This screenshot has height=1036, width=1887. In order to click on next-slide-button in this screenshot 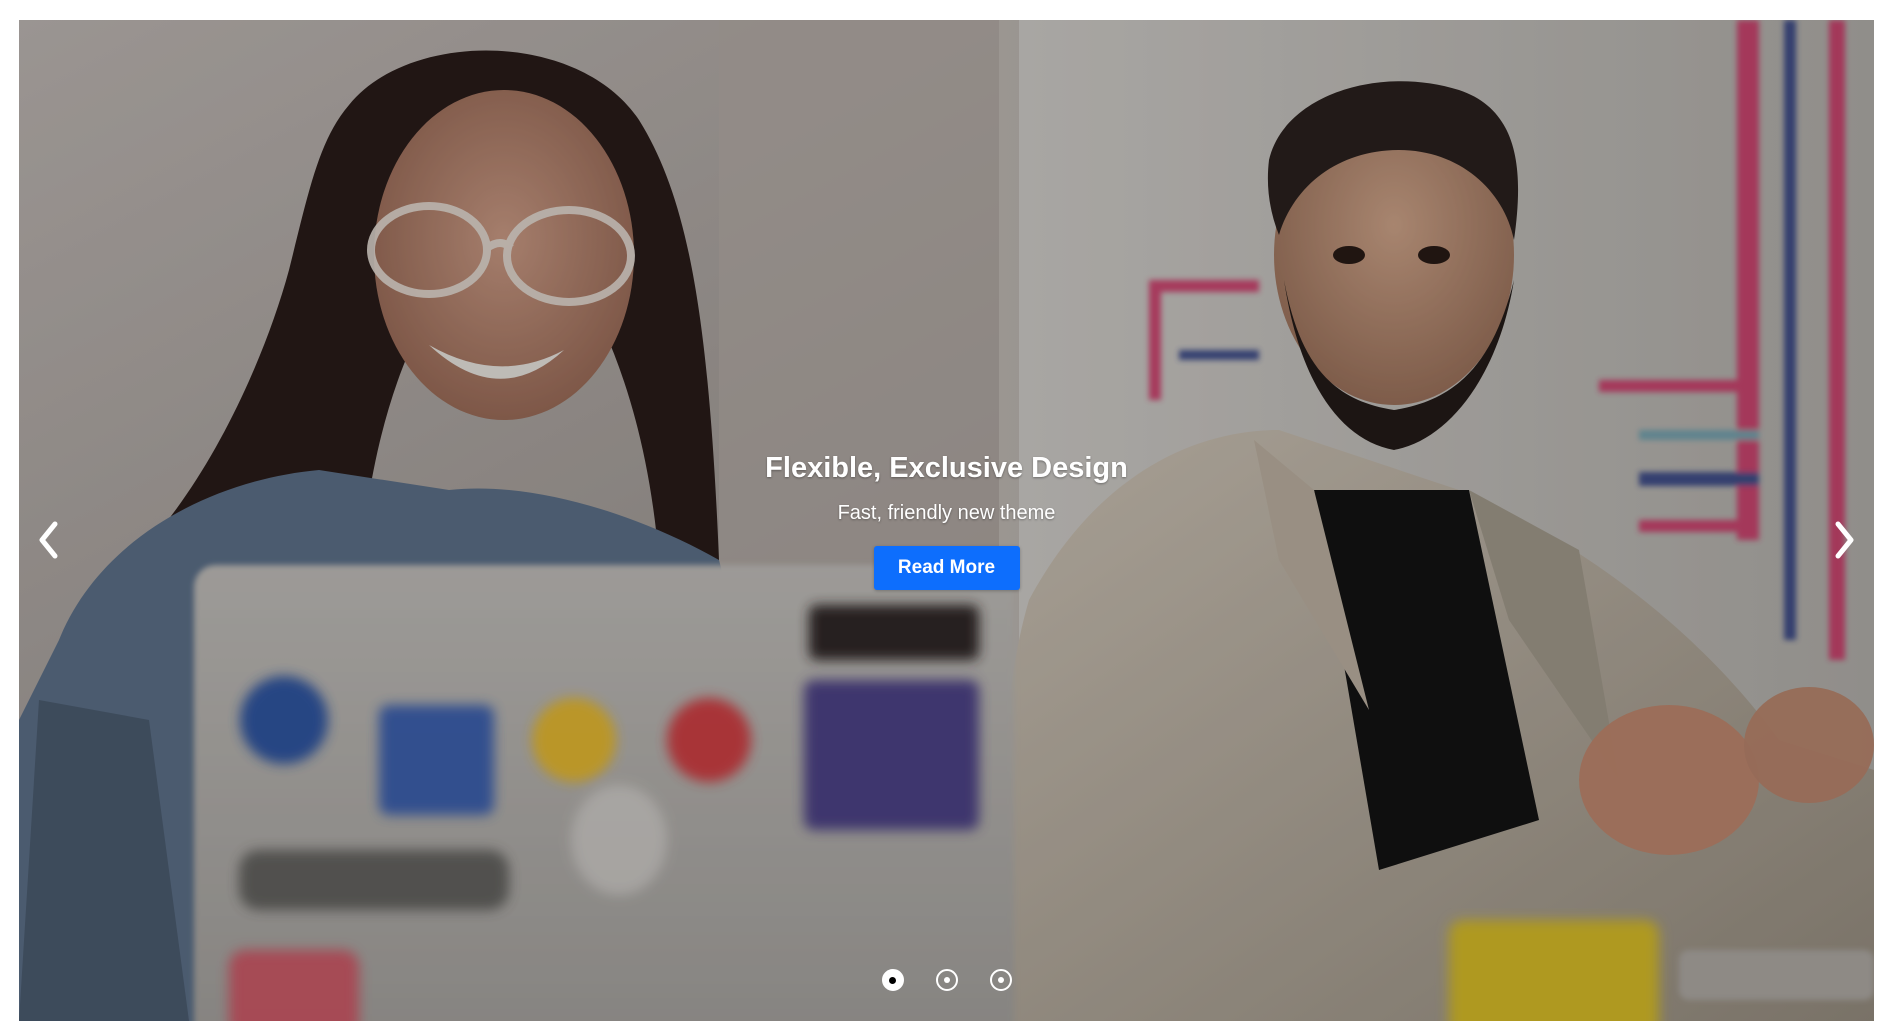, I will do `click(1844, 540)`.